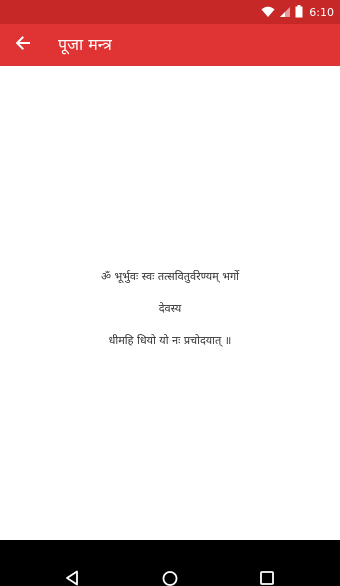 The height and width of the screenshot is (586, 340). I want to click on battery-icon, so click(299, 12).